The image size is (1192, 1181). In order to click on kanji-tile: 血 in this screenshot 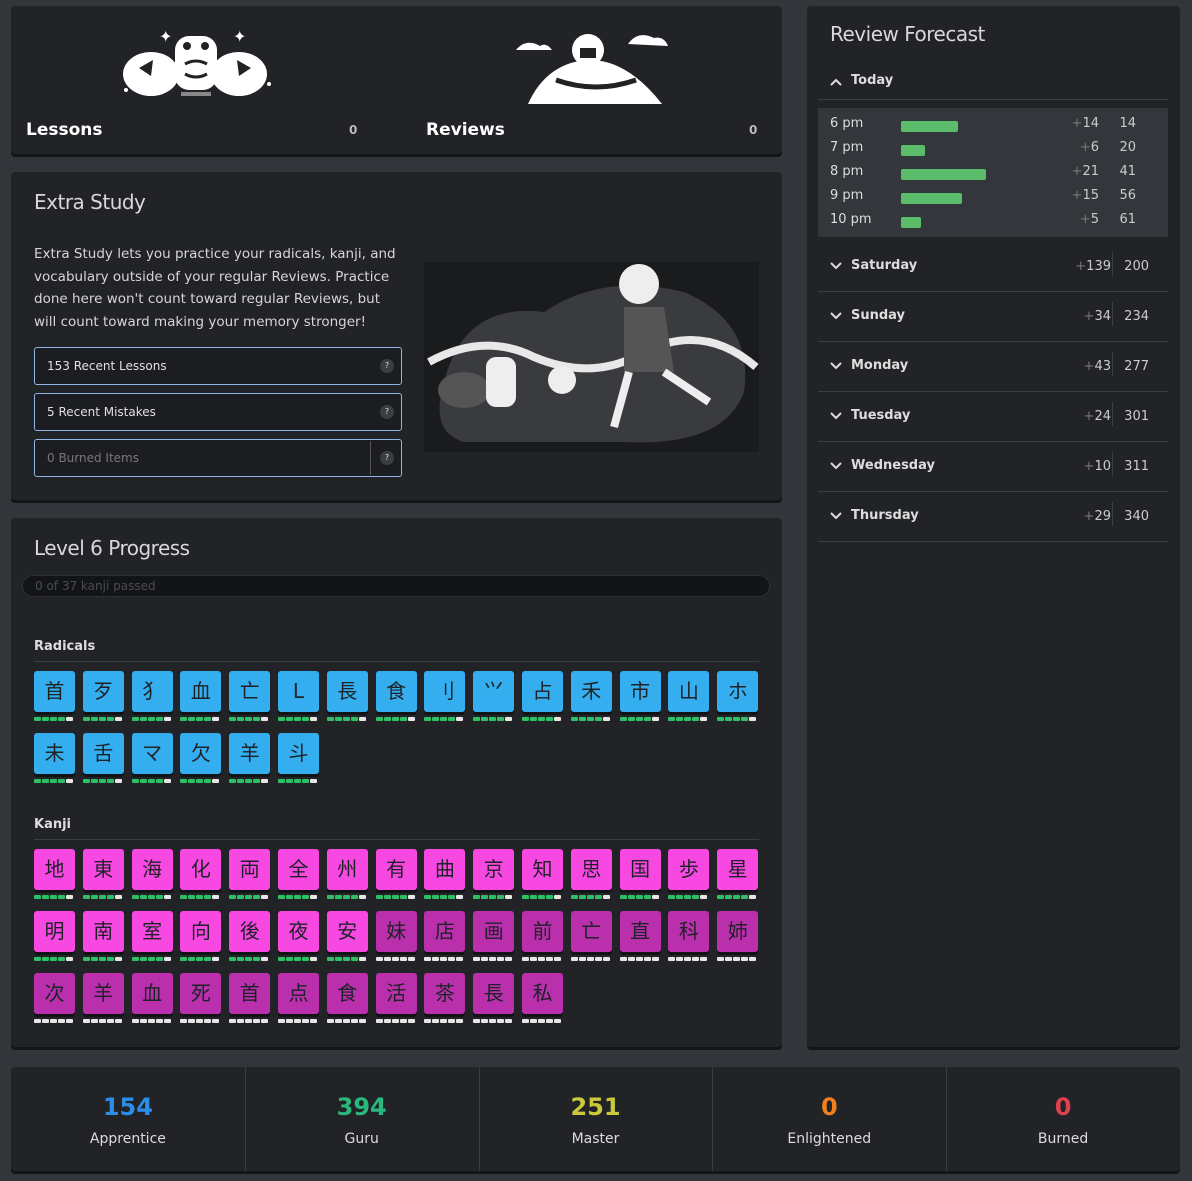, I will do `click(152, 993)`.